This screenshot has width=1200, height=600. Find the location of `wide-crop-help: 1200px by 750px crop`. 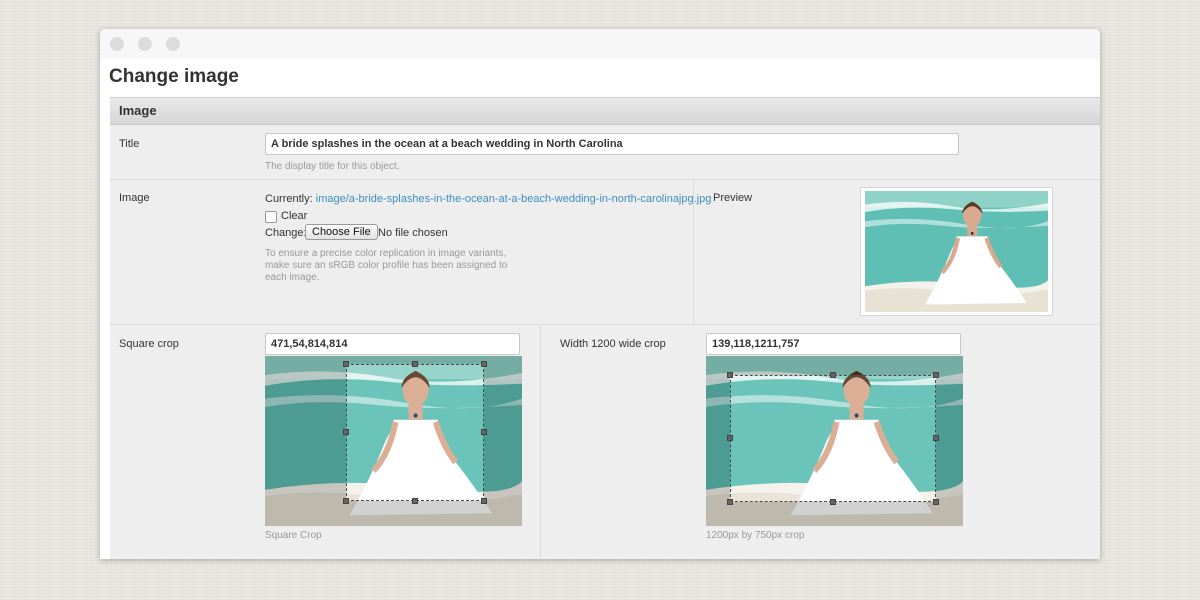

wide-crop-help: 1200px by 750px crop is located at coordinates (755, 535).